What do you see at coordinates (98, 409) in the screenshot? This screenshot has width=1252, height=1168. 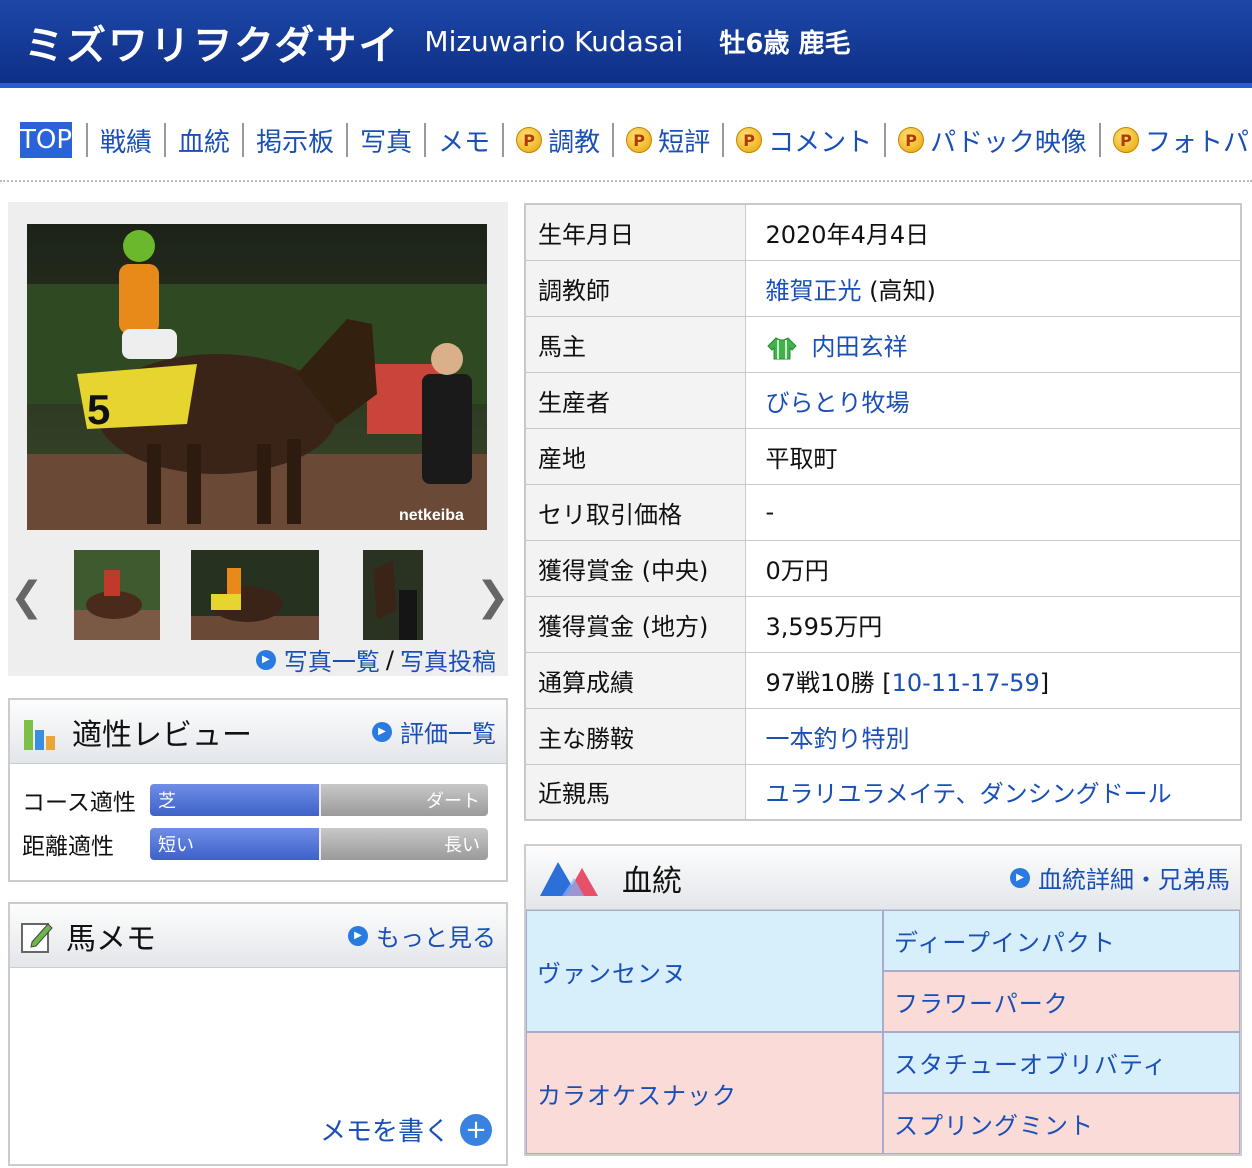 I see `svg-text: 5` at bounding box center [98, 409].